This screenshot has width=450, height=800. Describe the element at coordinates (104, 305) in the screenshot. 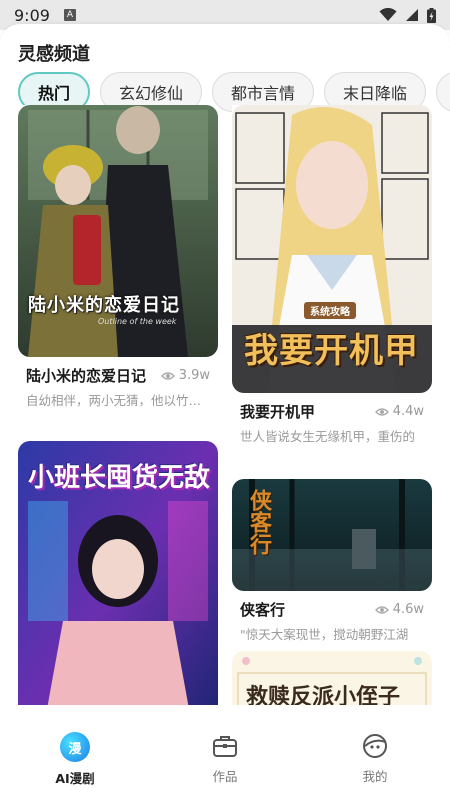

I see `cover-title-text: 陆小米的恋爱日记` at that location.